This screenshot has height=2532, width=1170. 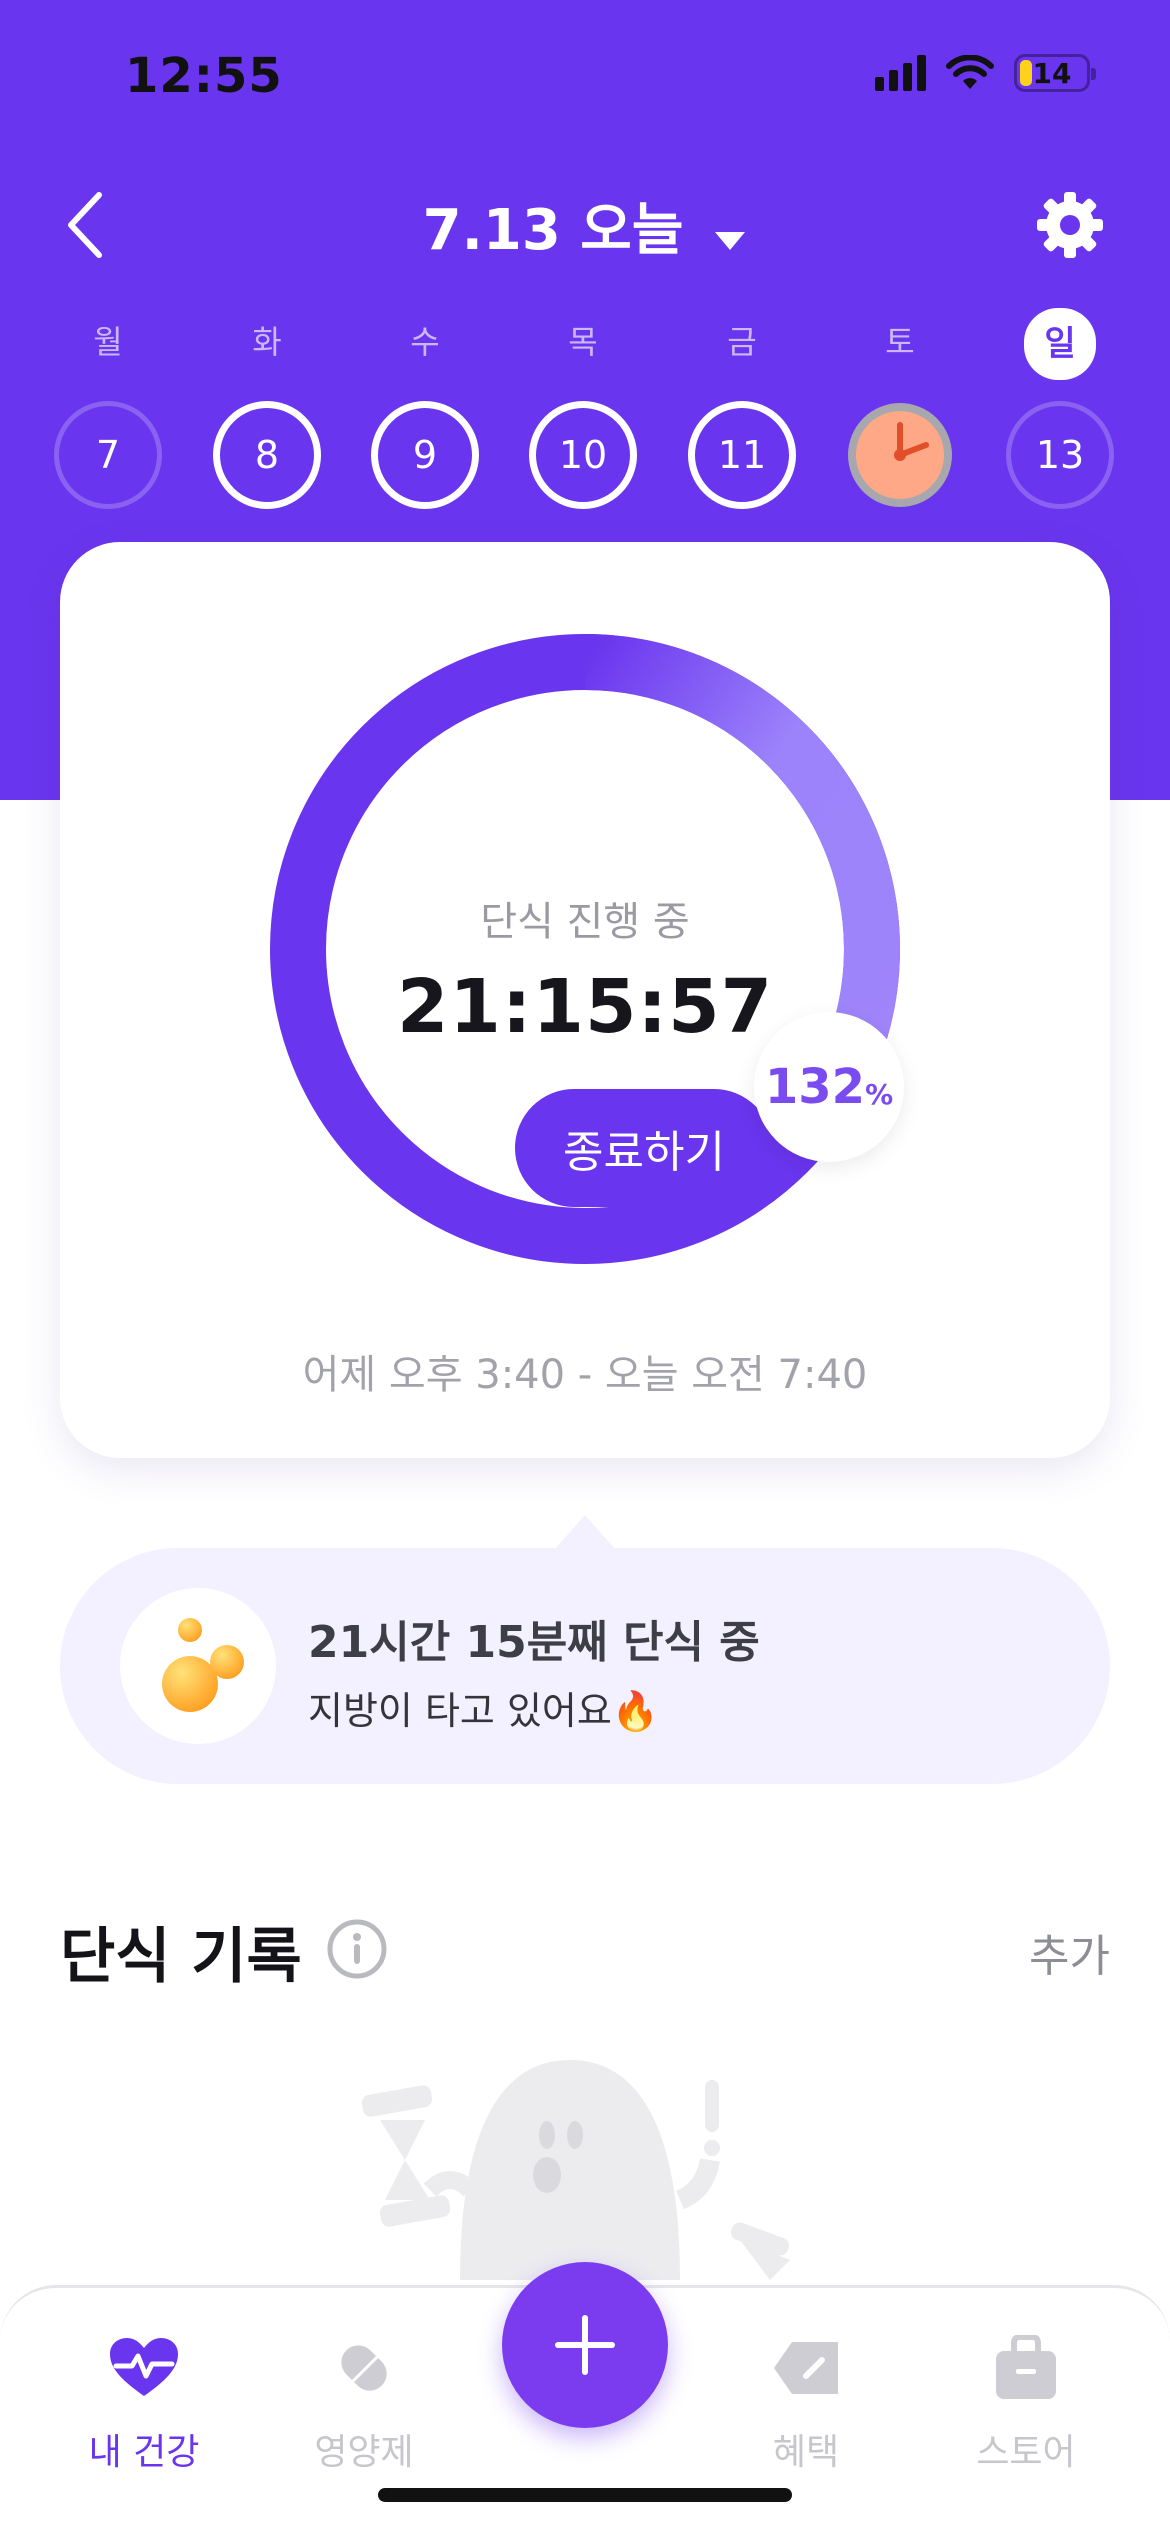 I want to click on progress-percent-value: 132, so click(x=815, y=1087).